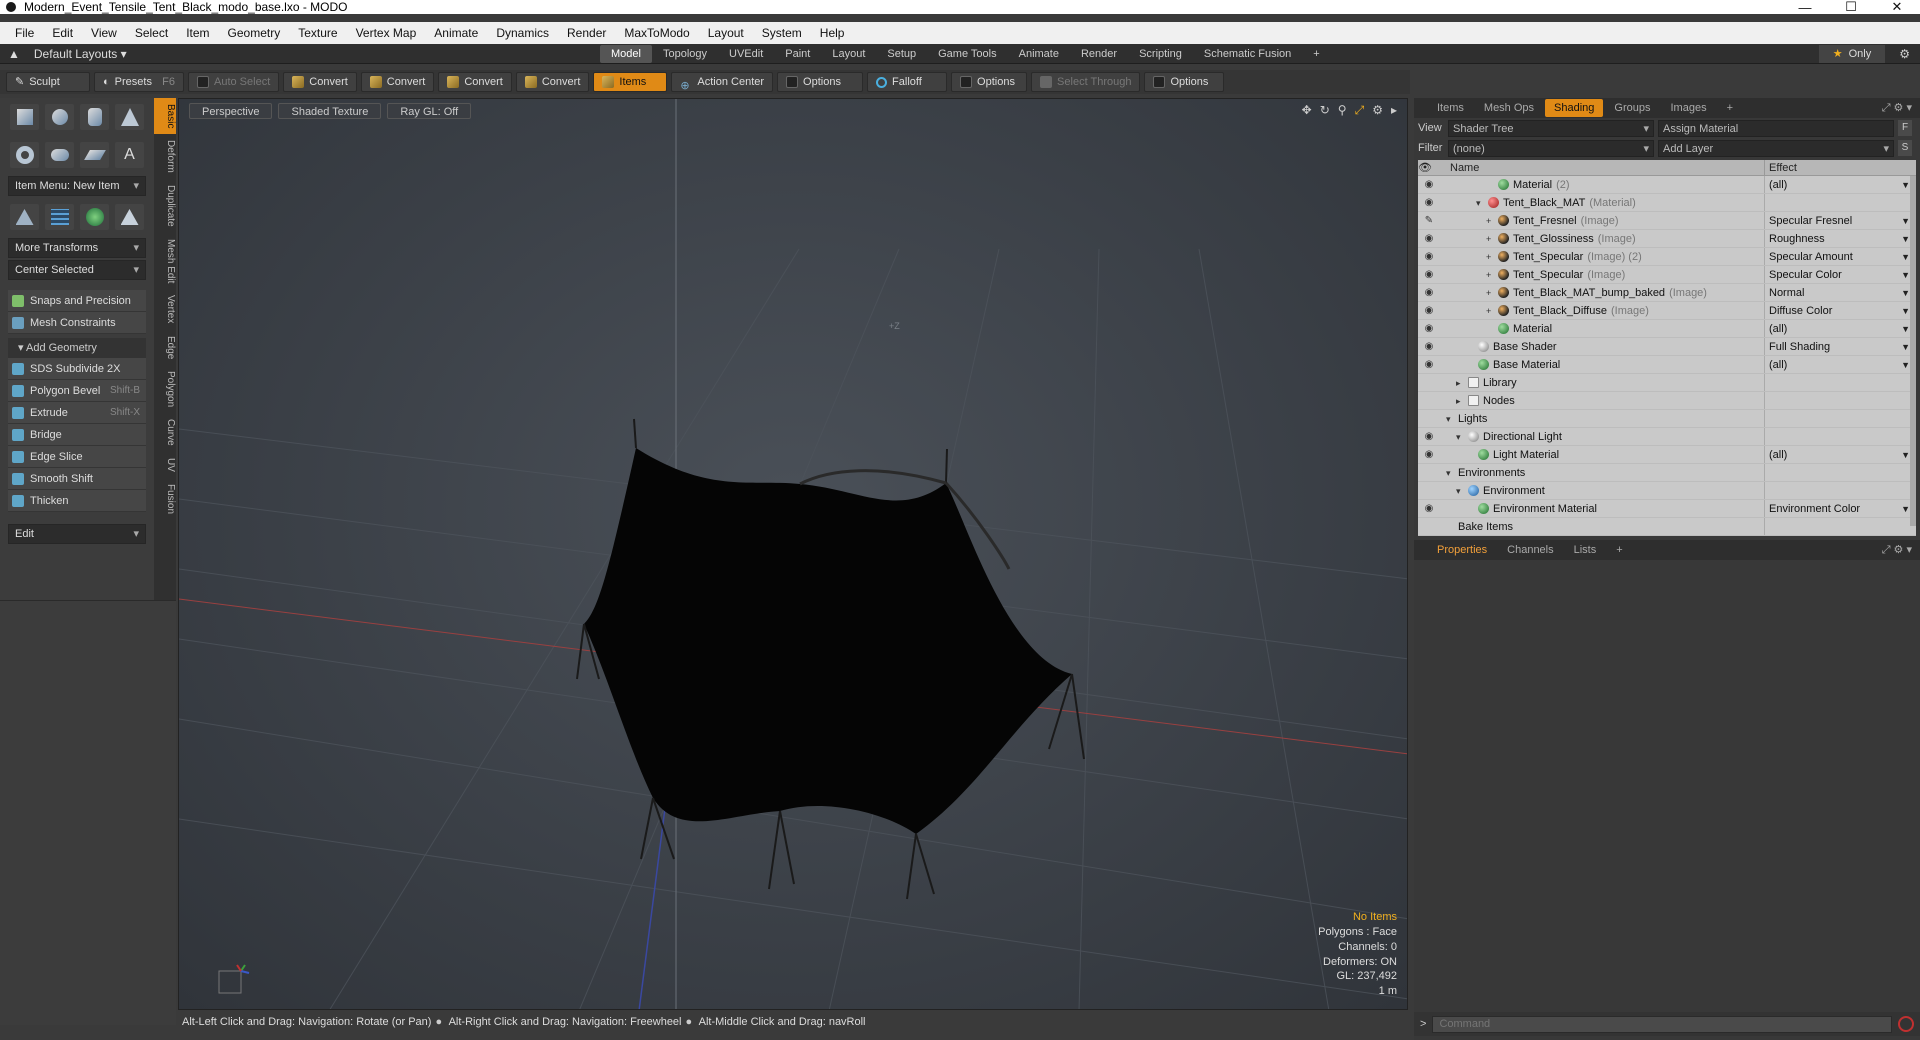 The height and width of the screenshot is (1040, 1920). I want to click on properties-options-icon: ⤢ ⚙ ▾, so click(1901, 550).